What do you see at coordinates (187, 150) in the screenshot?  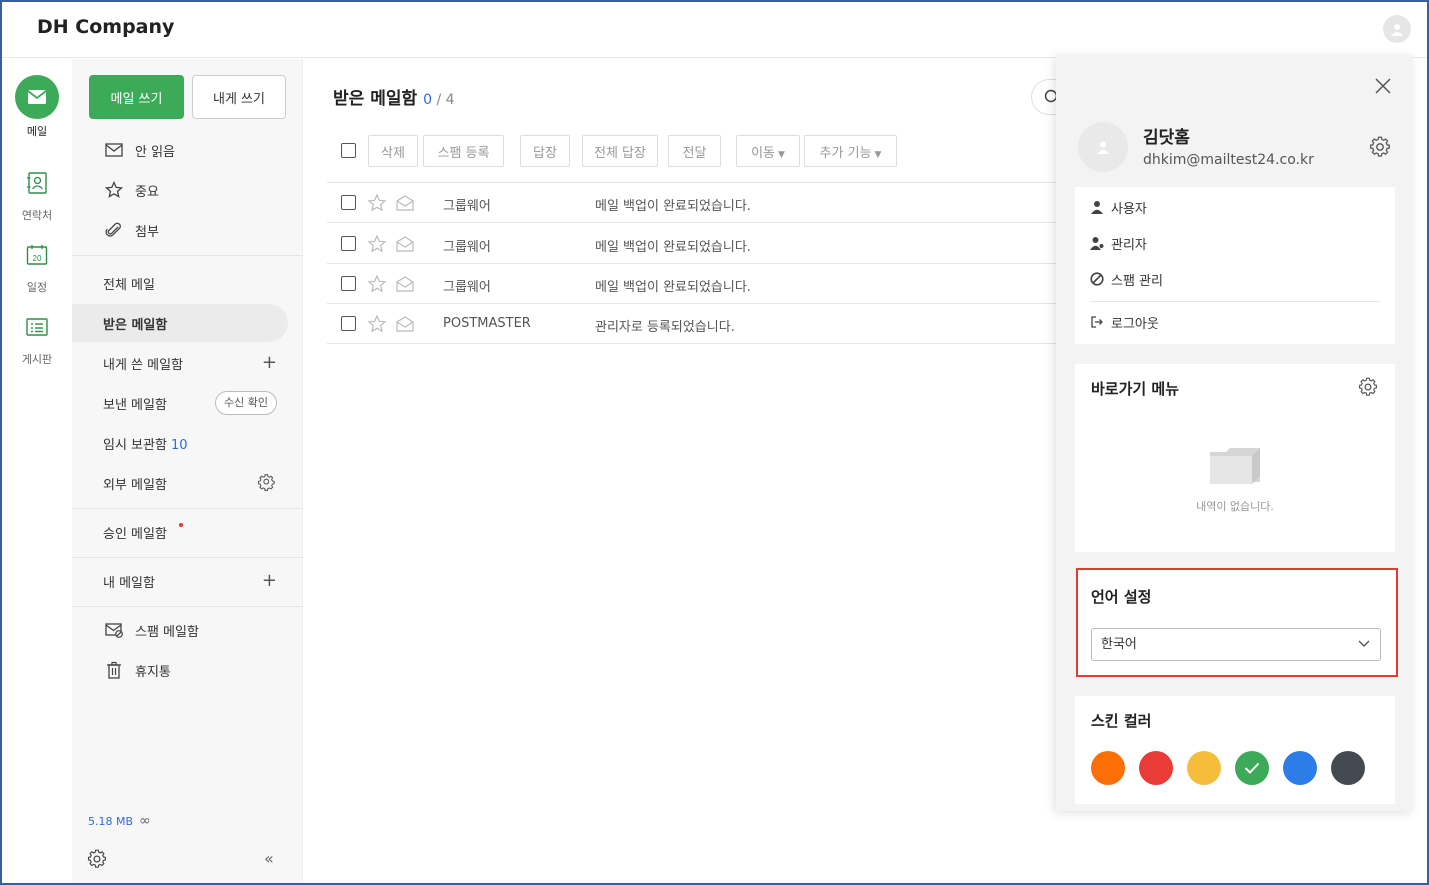 I see `sidebar-item-unread: 안 읽음` at bounding box center [187, 150].